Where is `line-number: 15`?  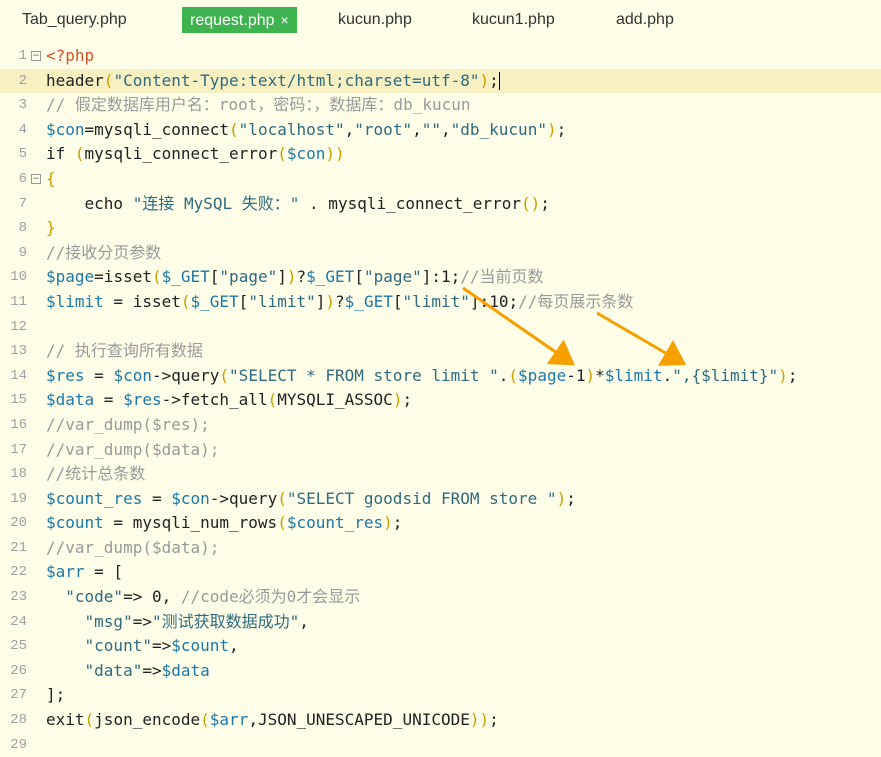
line-number: 15 is located at coordinates (18, 400).